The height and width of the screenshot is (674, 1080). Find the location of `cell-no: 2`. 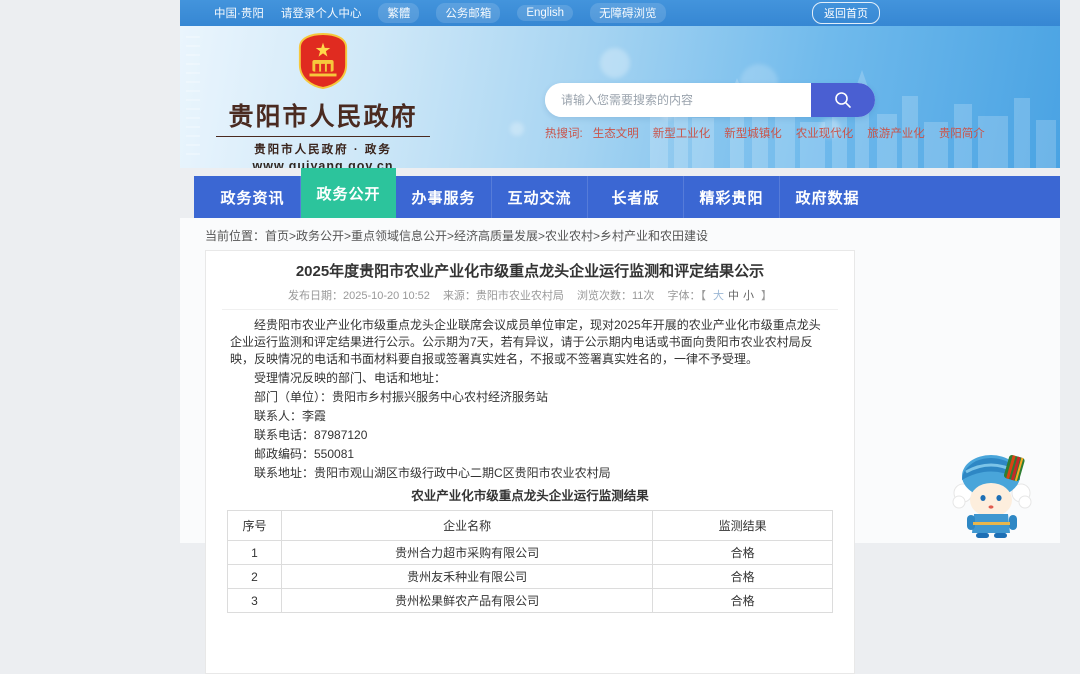

cell-no: 2 is located at coordinates (254, 576).